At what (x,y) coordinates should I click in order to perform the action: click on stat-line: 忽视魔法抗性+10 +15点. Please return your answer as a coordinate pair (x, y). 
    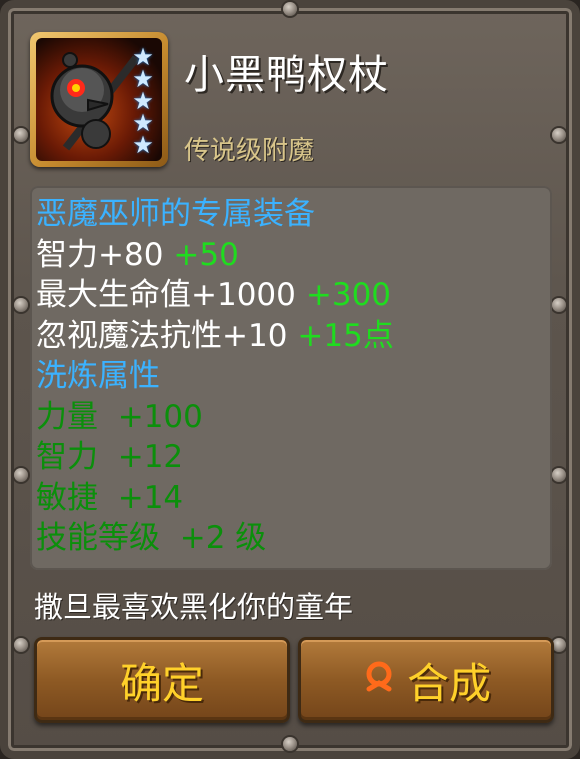
    Looking at the image, I should click on (294, 336).